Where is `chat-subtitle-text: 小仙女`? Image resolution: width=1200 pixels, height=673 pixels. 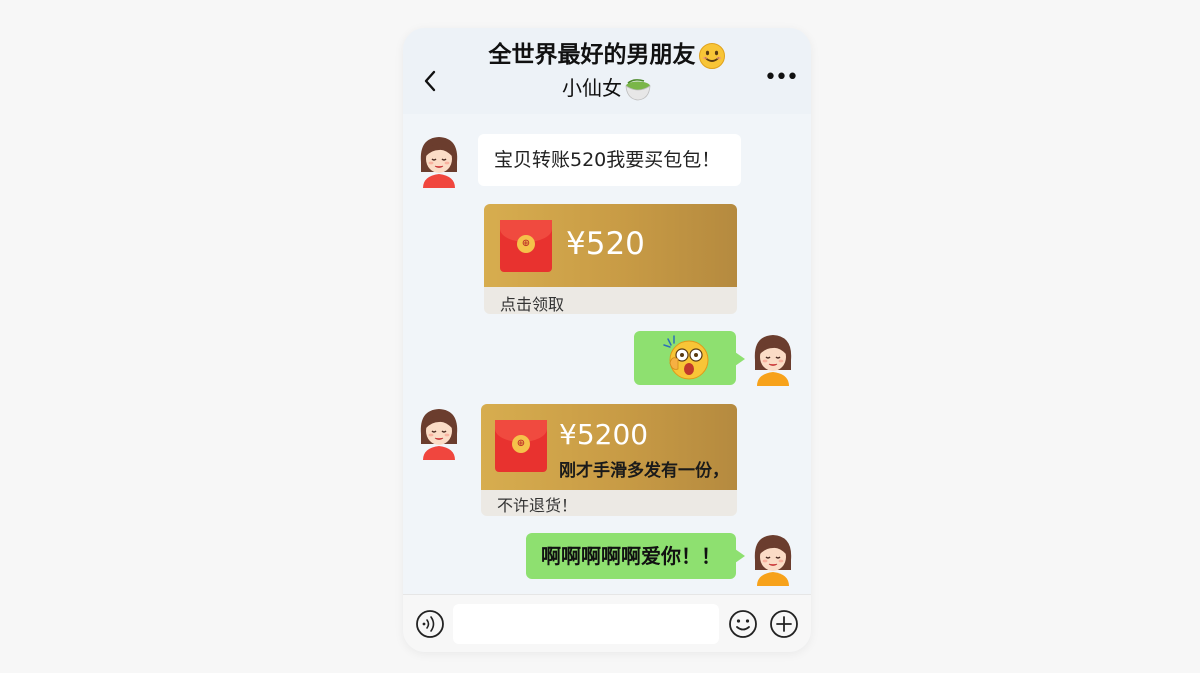 chat-subtitle-text: 小仙女 is located at coordinates (592, 88).